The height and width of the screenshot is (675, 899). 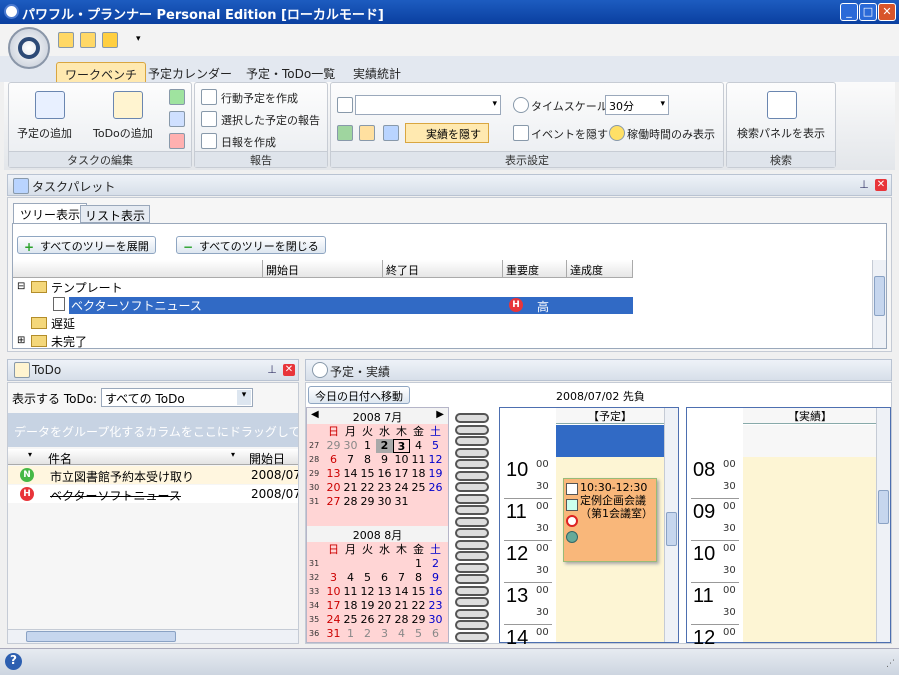 I want to click on qa-dropdown-icon: ▾, so click(x=138, y=39).